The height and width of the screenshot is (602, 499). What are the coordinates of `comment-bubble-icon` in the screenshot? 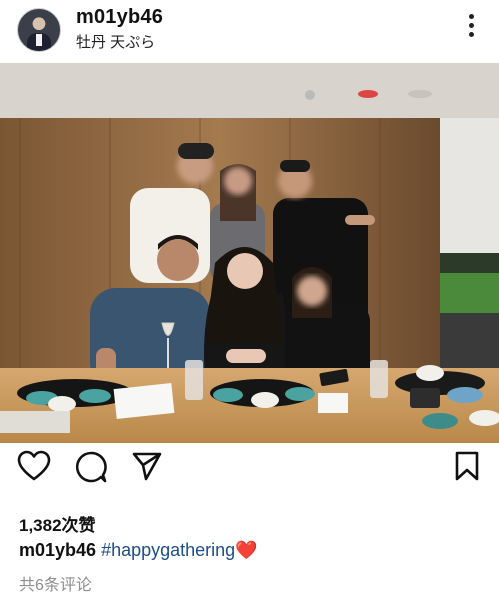 It's located at (91, 469).